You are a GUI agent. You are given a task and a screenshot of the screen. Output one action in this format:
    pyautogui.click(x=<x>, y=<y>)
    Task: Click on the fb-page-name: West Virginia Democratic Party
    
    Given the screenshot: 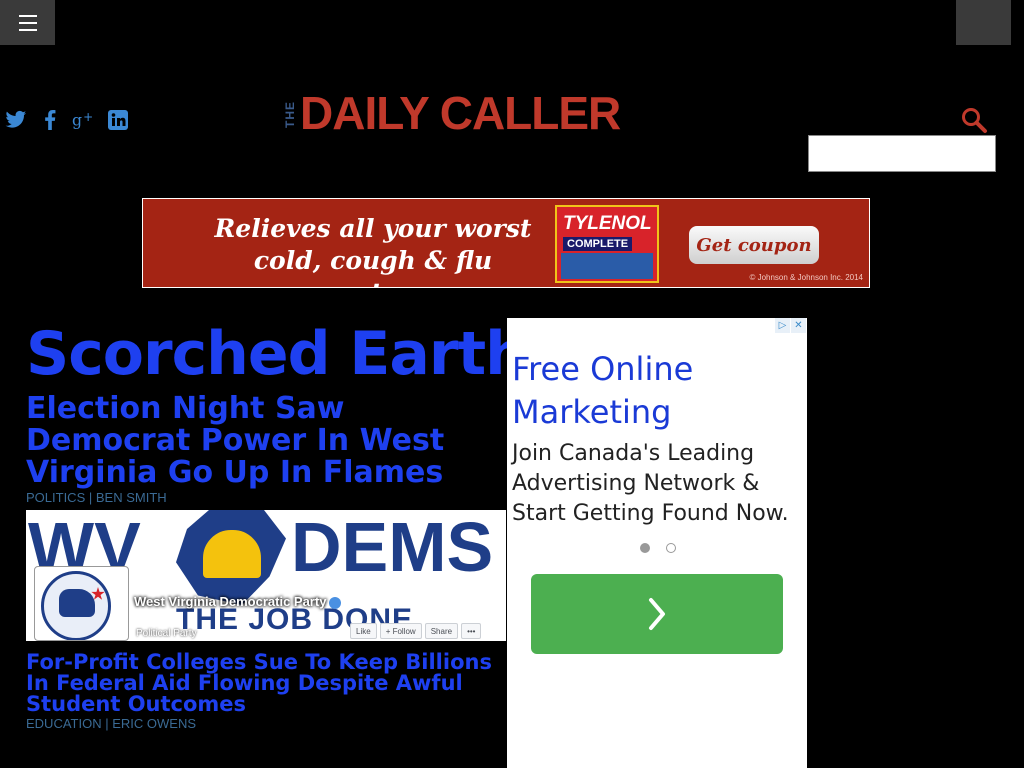 What is the action you would take?
    pyautogui.click(x=244, y=602)
    